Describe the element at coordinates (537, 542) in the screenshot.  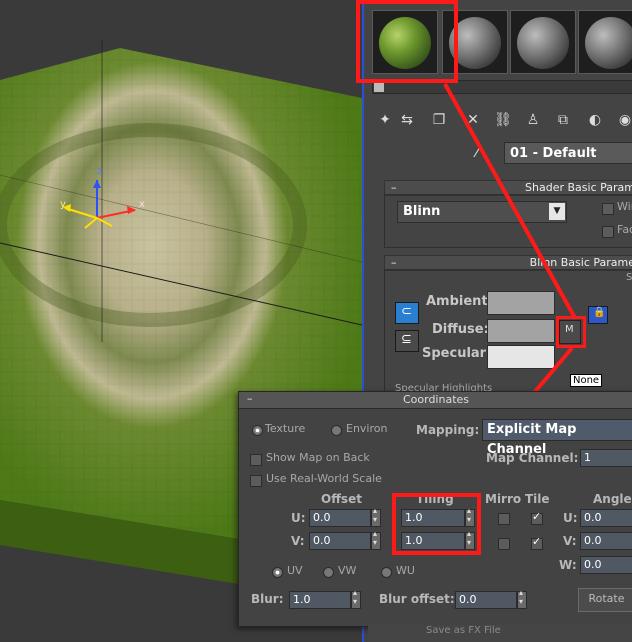
I see `tile-v-checkbox` at that location.